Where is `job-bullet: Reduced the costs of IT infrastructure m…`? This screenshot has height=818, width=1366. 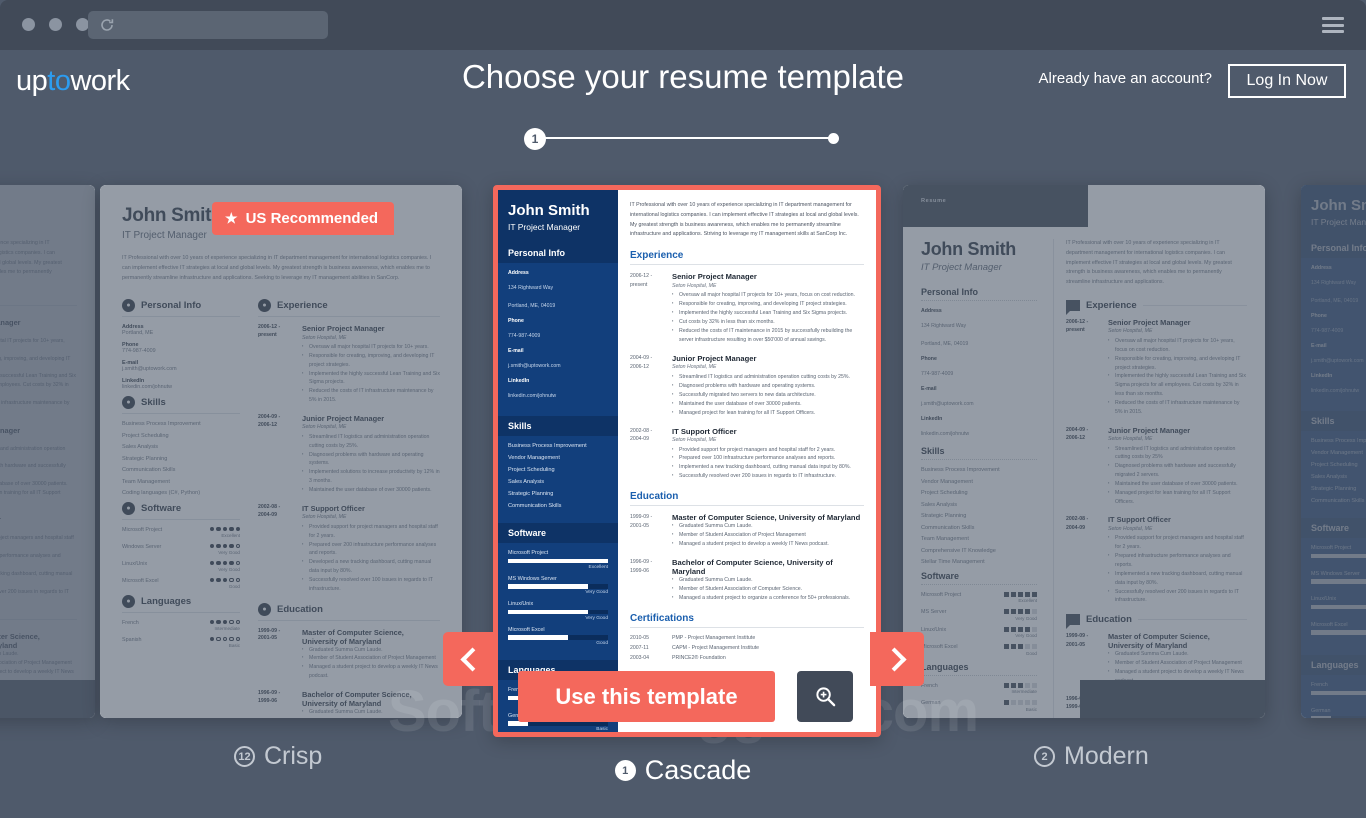 job-bullet: Reduced the costs of IT infrastructure m… is located at coordinates (38, 408).